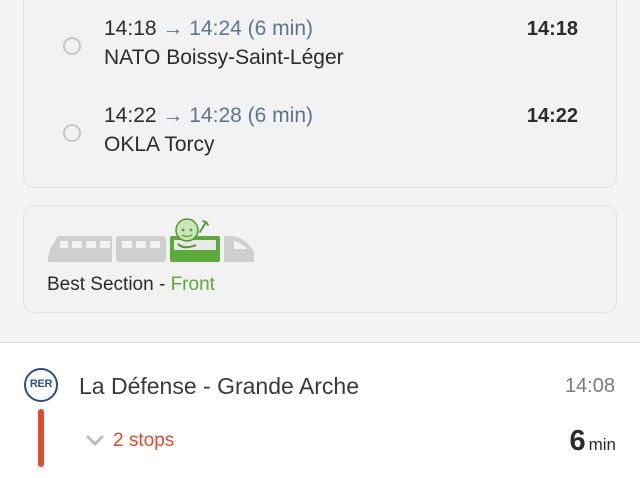  What do you see at coordinates (215, 28) in the screenshot?
I see `arrival-time: 14:24` at bounding box center [215, 28].